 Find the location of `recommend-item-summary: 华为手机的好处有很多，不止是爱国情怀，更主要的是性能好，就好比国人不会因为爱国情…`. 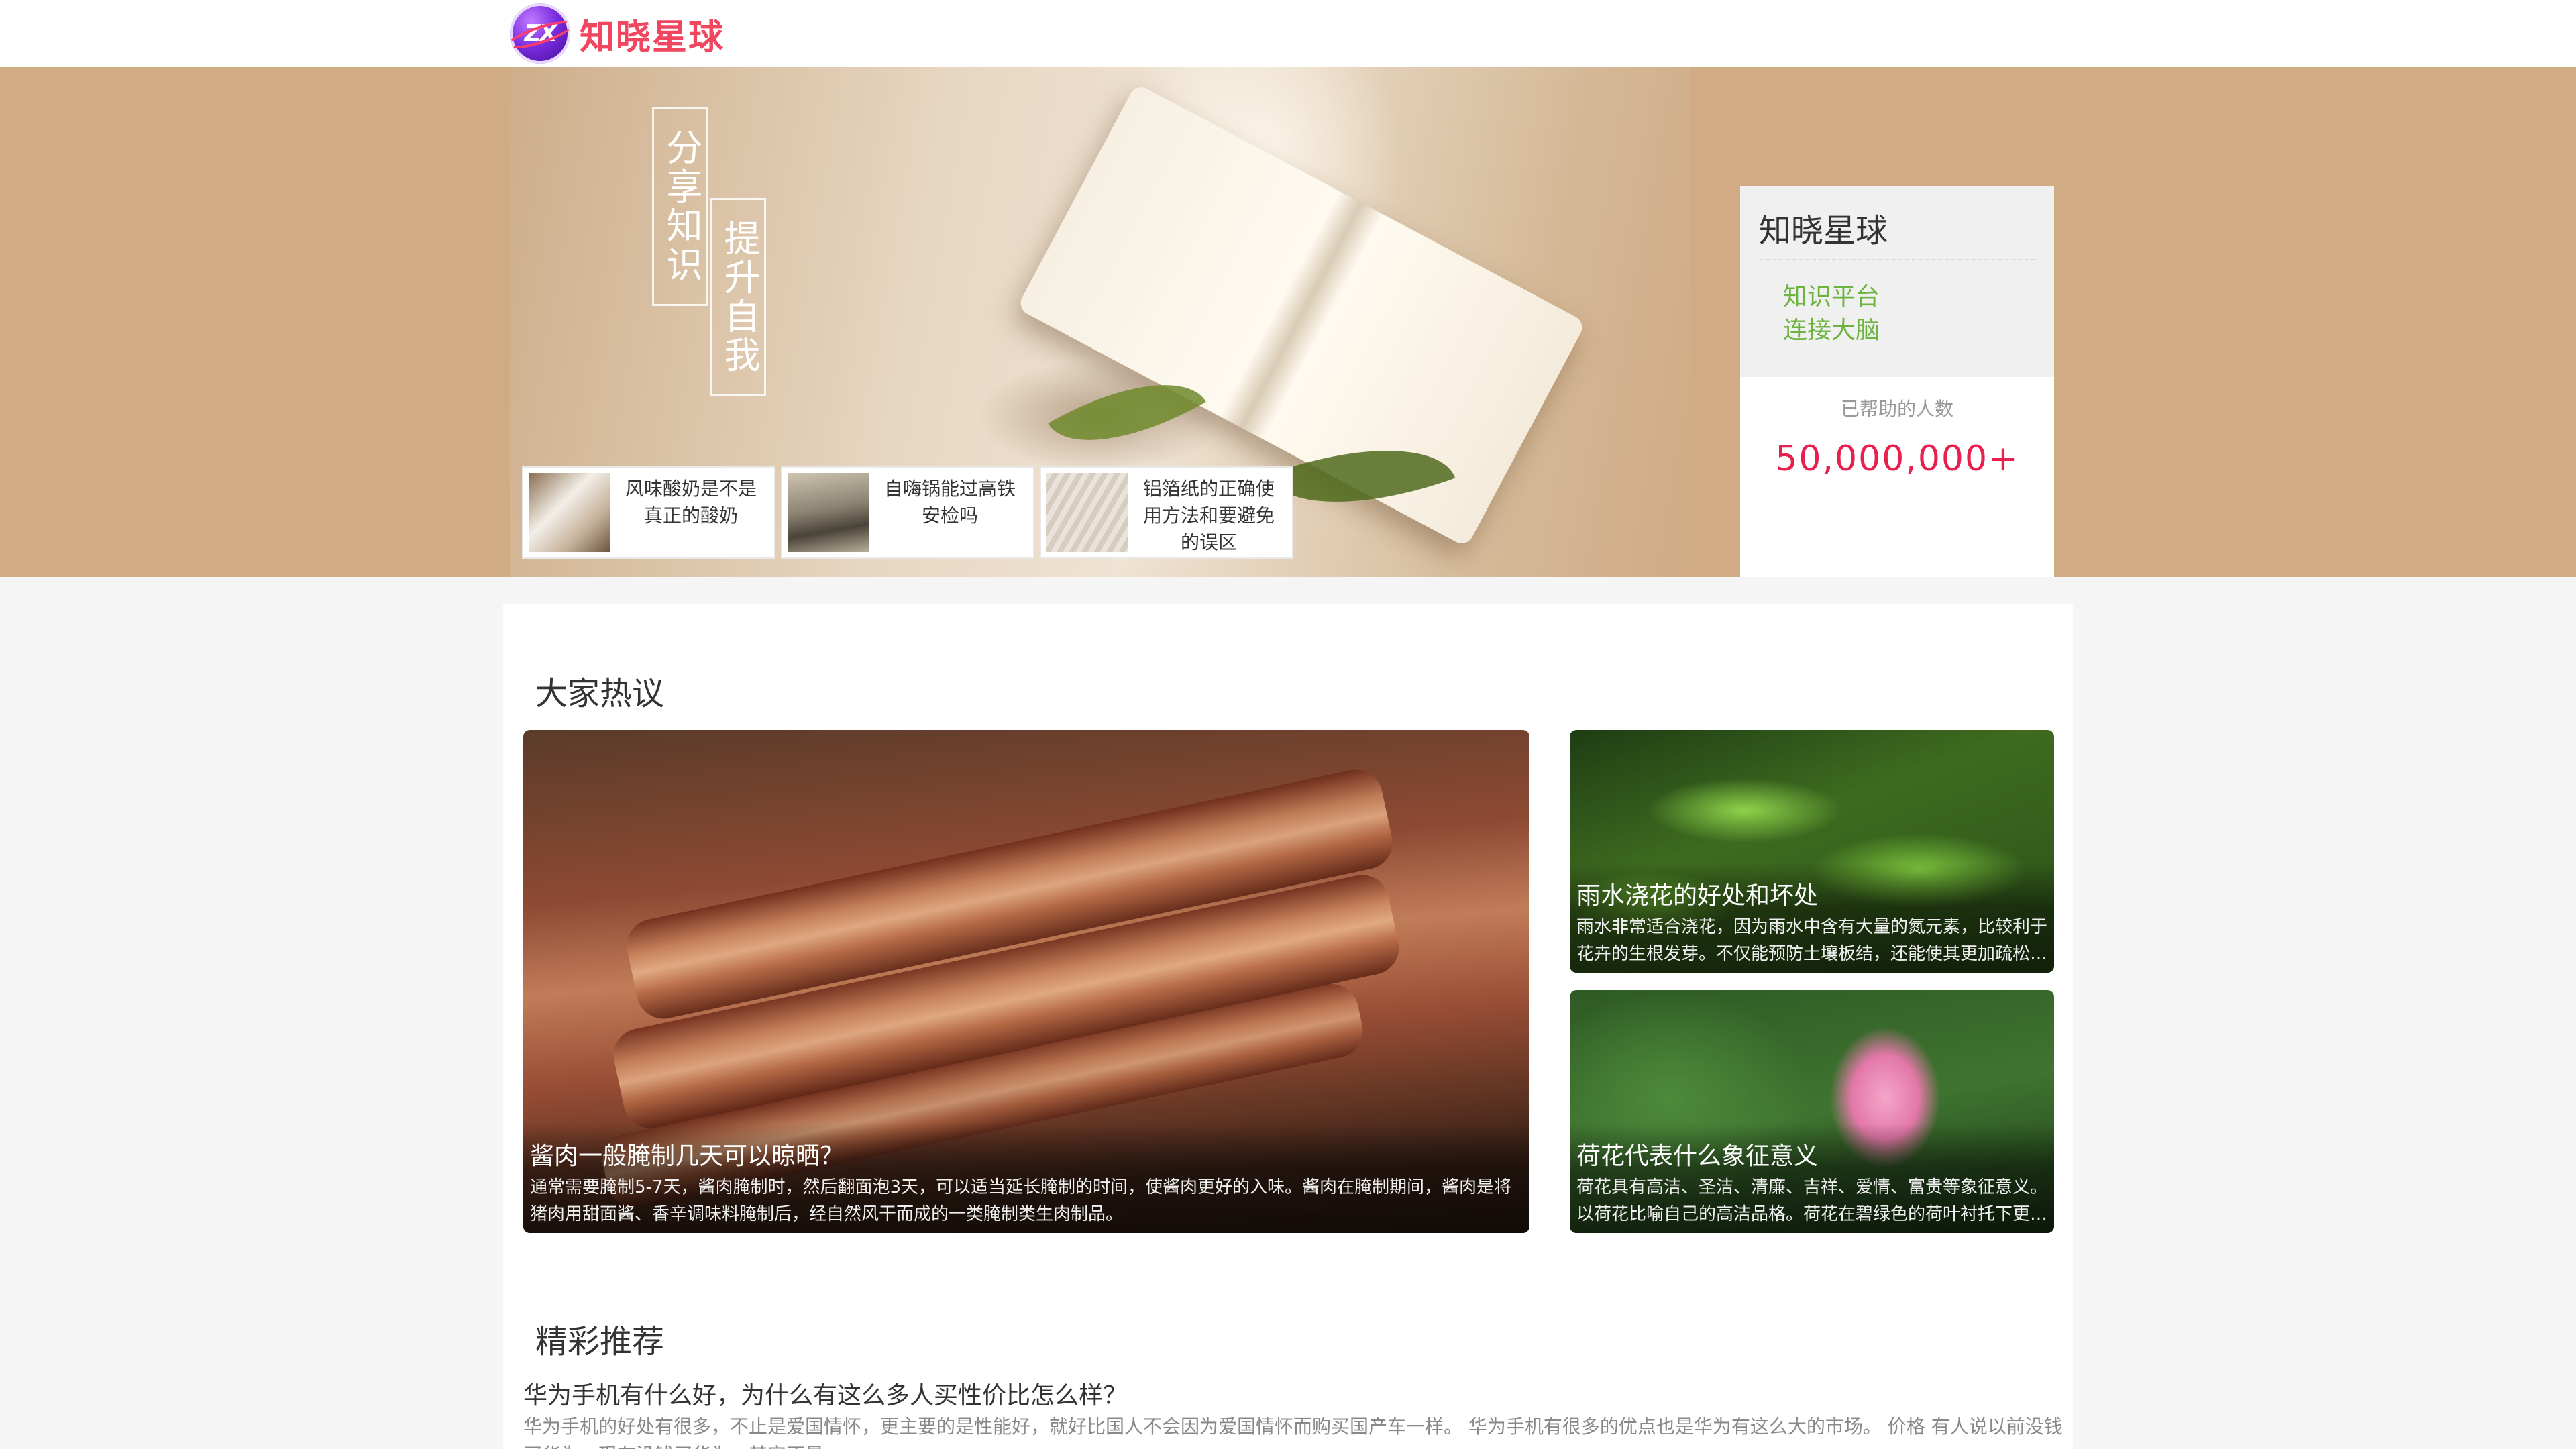

recommend-item-summary: 华为手机的好处有很多，不止是爱国情怀，更主要的是性能好，就好比国人不会因为爱国情… is located at coordinates (1293, 1432).